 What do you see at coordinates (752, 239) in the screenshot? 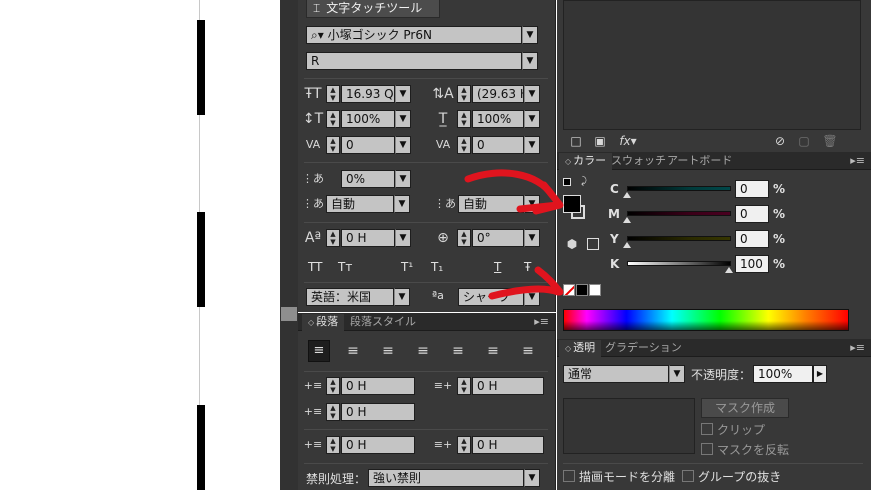
I see `y-value-field: 0` at bounding box center [752, 239].